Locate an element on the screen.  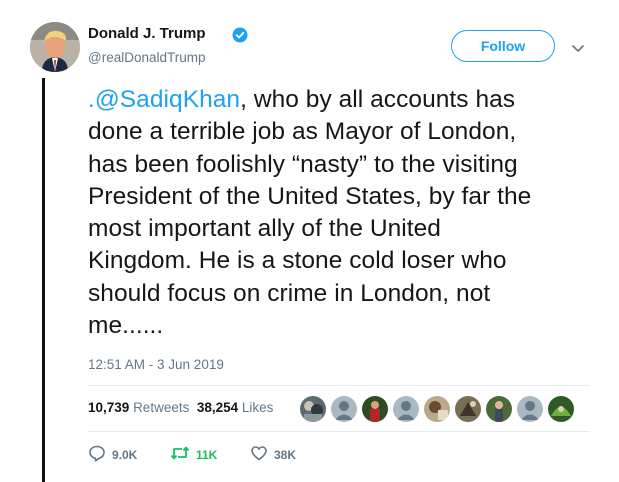
tweet-line: done a terrible job as Mayor of London, is located at coordinates (302, 132).